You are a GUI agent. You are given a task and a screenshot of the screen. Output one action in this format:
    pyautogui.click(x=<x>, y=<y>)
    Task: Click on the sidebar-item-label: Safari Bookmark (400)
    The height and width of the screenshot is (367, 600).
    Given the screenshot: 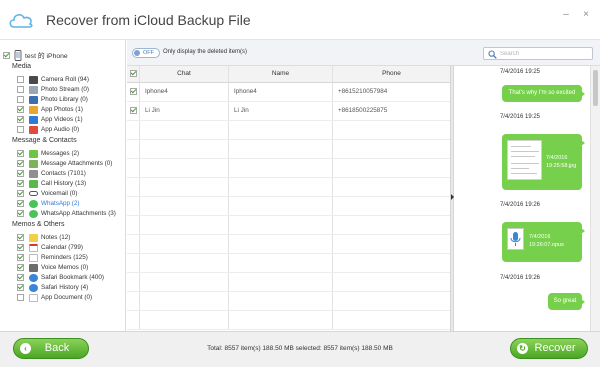 What is the action you would take?
    pyautogui.click(x=72, y=277)
    